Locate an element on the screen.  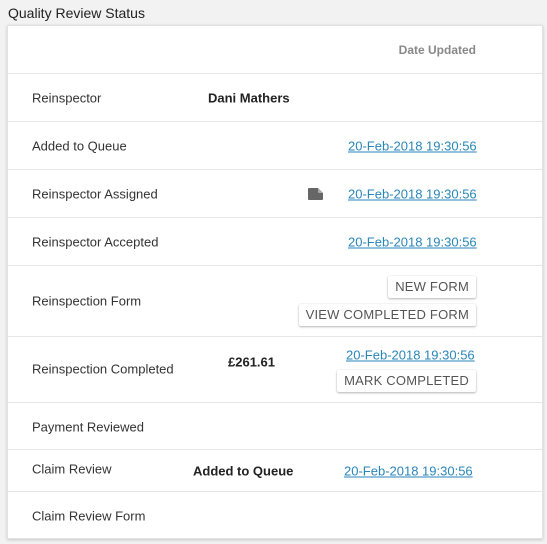
claim-review-status: Added to Queue is located at coordinates (243, 471).